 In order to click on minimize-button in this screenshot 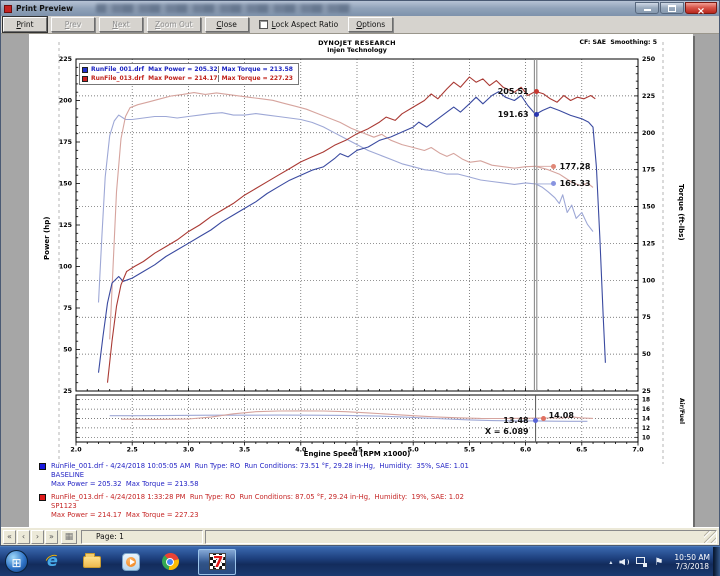, I will do `click(647, 8)`.